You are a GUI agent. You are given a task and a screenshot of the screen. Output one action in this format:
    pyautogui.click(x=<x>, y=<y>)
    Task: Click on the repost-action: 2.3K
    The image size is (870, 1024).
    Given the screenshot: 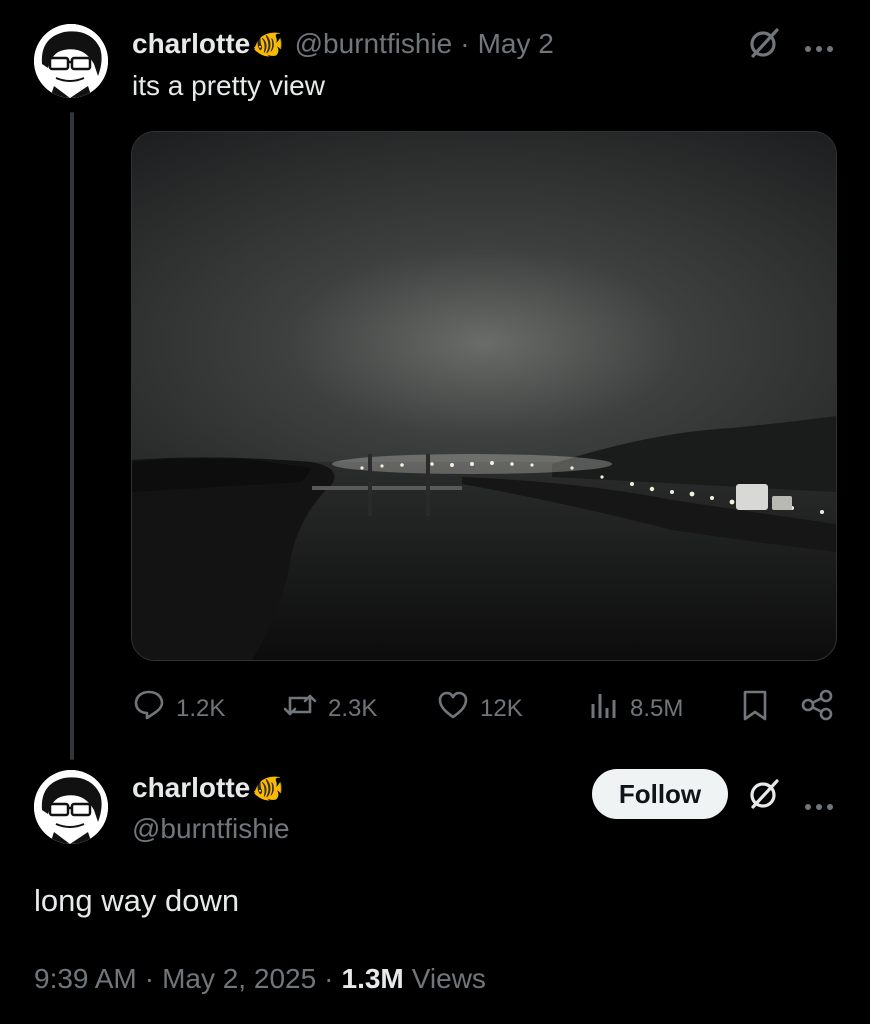 What is the action you would take?
    pyautogui.click(x=329, y=708)
    